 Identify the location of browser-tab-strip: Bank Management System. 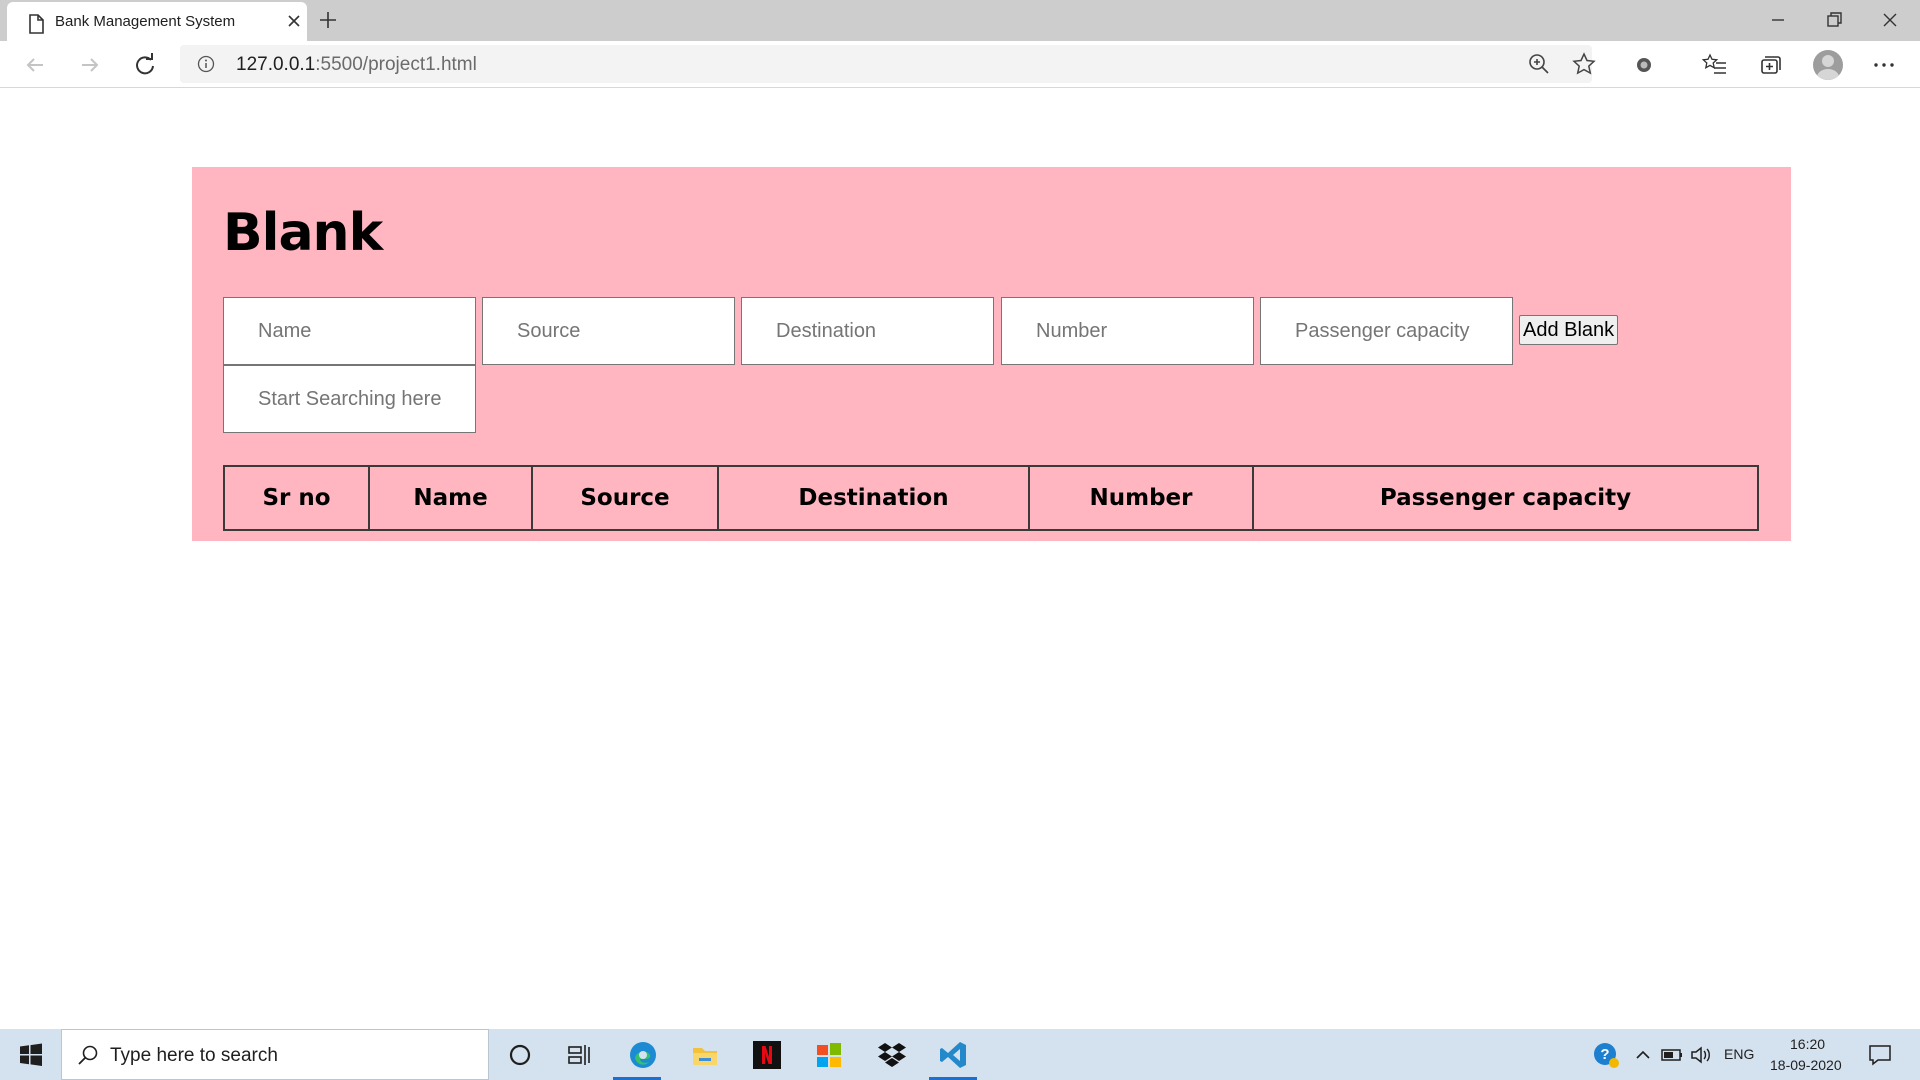
(960, 20).